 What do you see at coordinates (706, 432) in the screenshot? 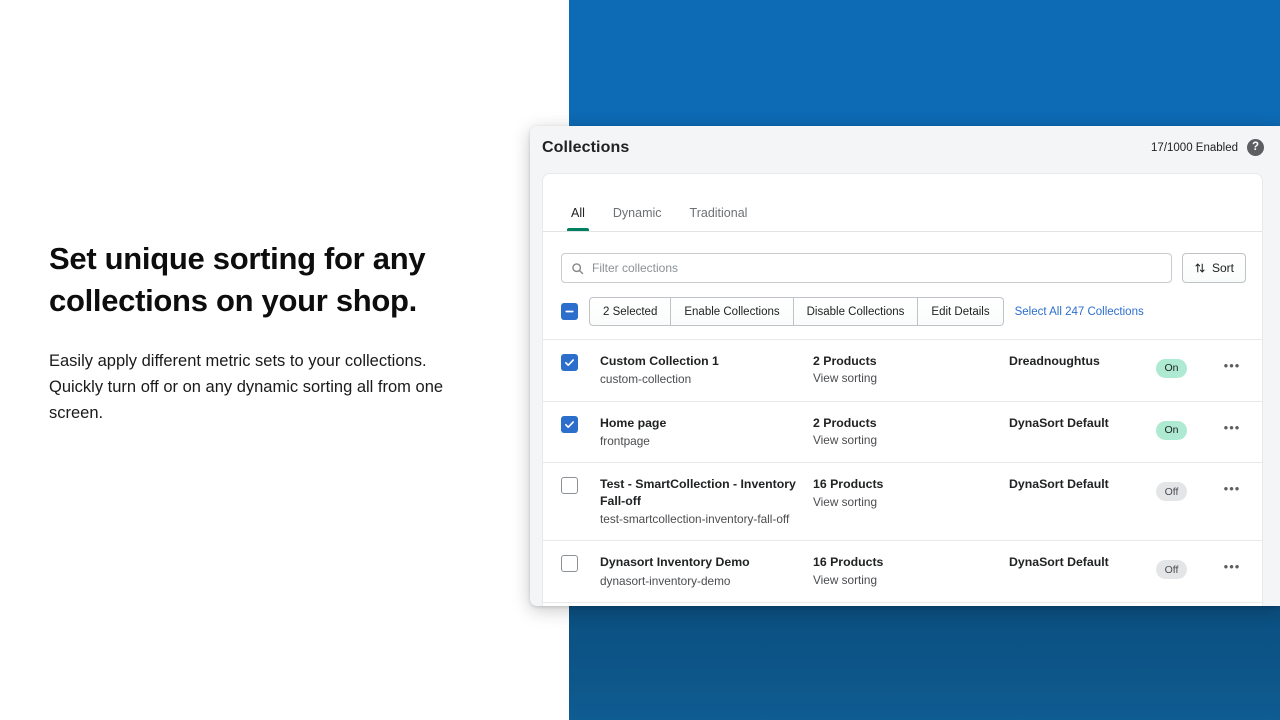
I see `row-name-cell: Home page frontpage` at bounding box center [706, 432].